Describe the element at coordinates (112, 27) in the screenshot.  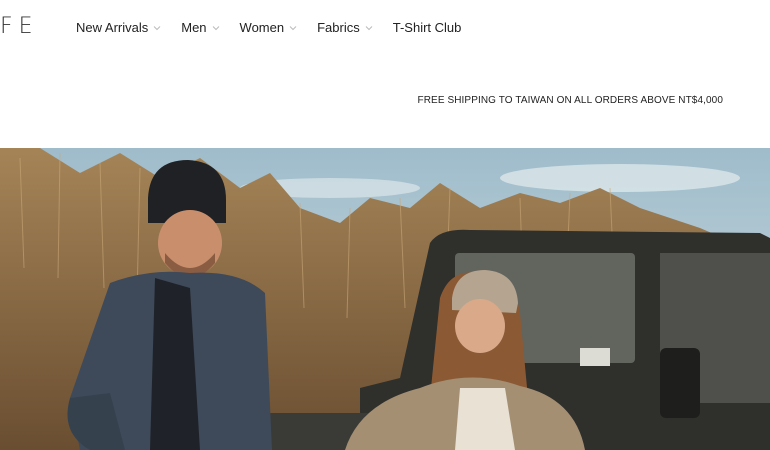
I see `nav-item-label: New Arrivals` at that location.